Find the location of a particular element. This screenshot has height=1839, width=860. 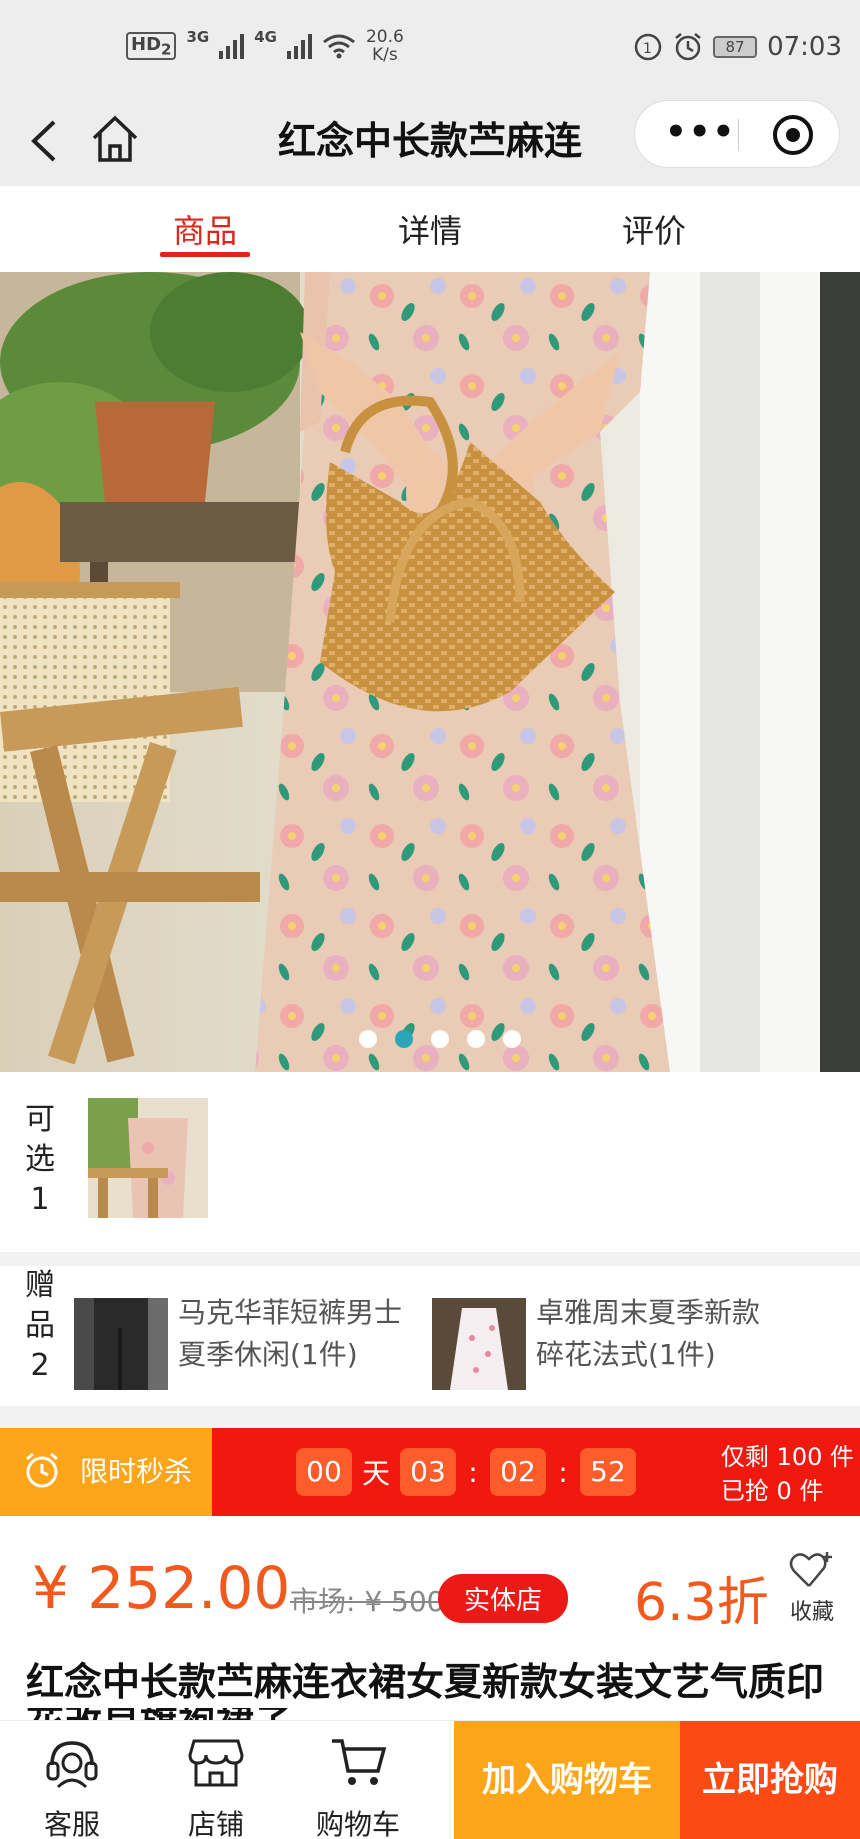

buy-now-button: 立即抢购 is located at coordinates (770, 1780).